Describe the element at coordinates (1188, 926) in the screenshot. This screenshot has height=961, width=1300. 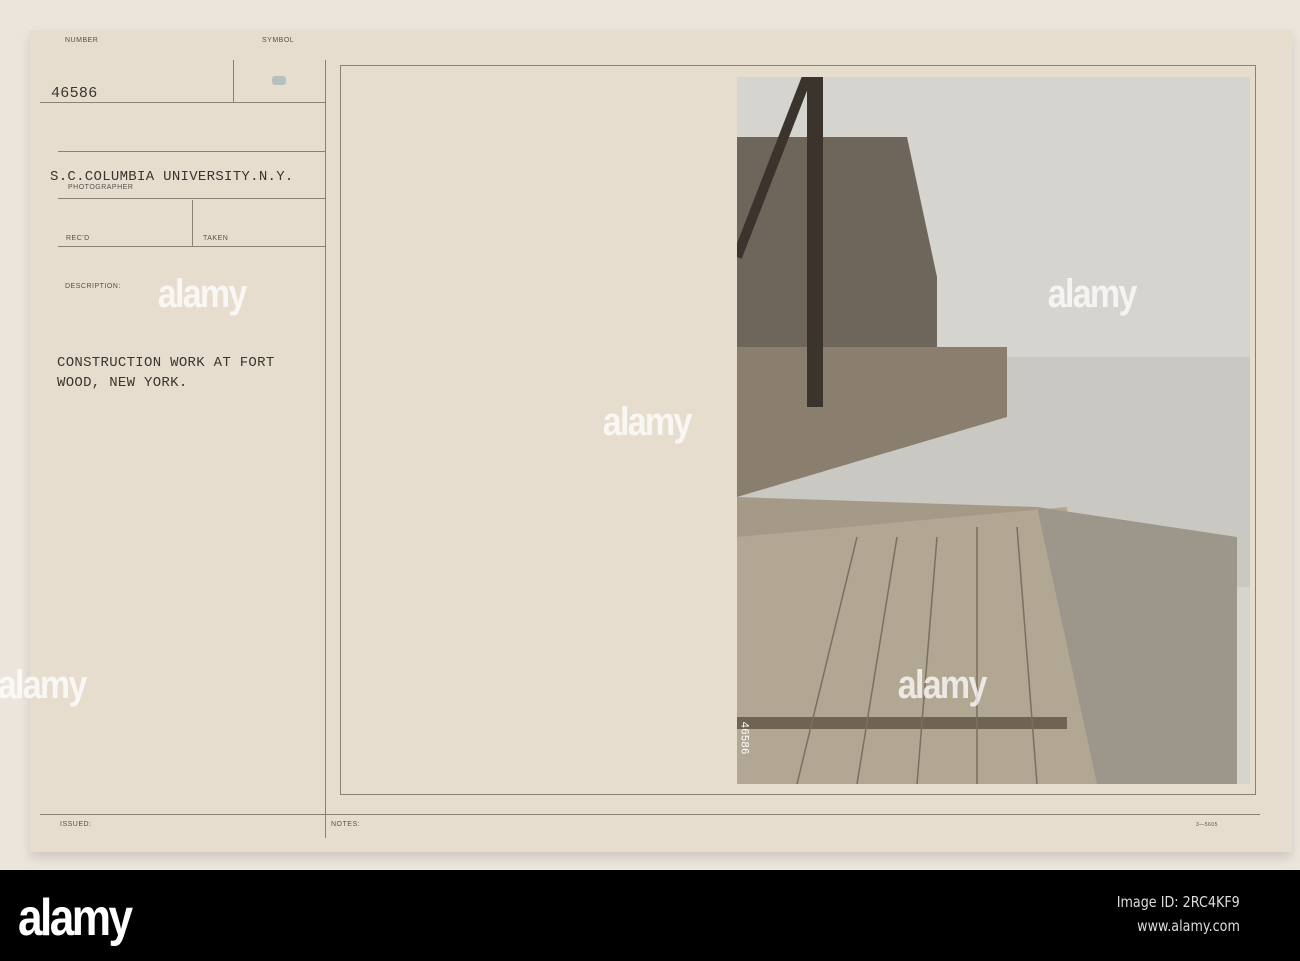
I see `site-url: www.alamy.com` at that location.